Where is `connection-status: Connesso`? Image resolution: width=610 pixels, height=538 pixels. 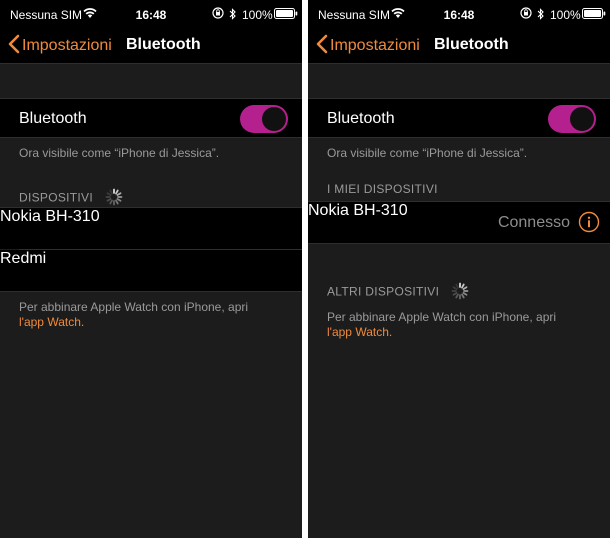 connection-status: Connesso is located at coordinates (533, 222).